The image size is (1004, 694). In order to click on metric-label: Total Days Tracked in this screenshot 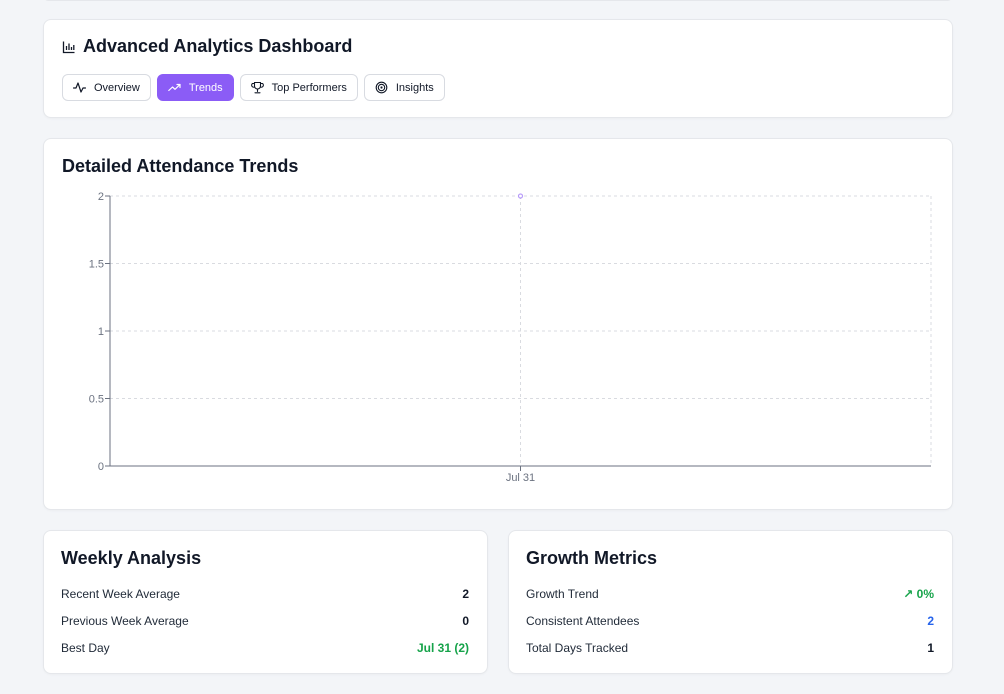, I will do `click(577, 648)`.